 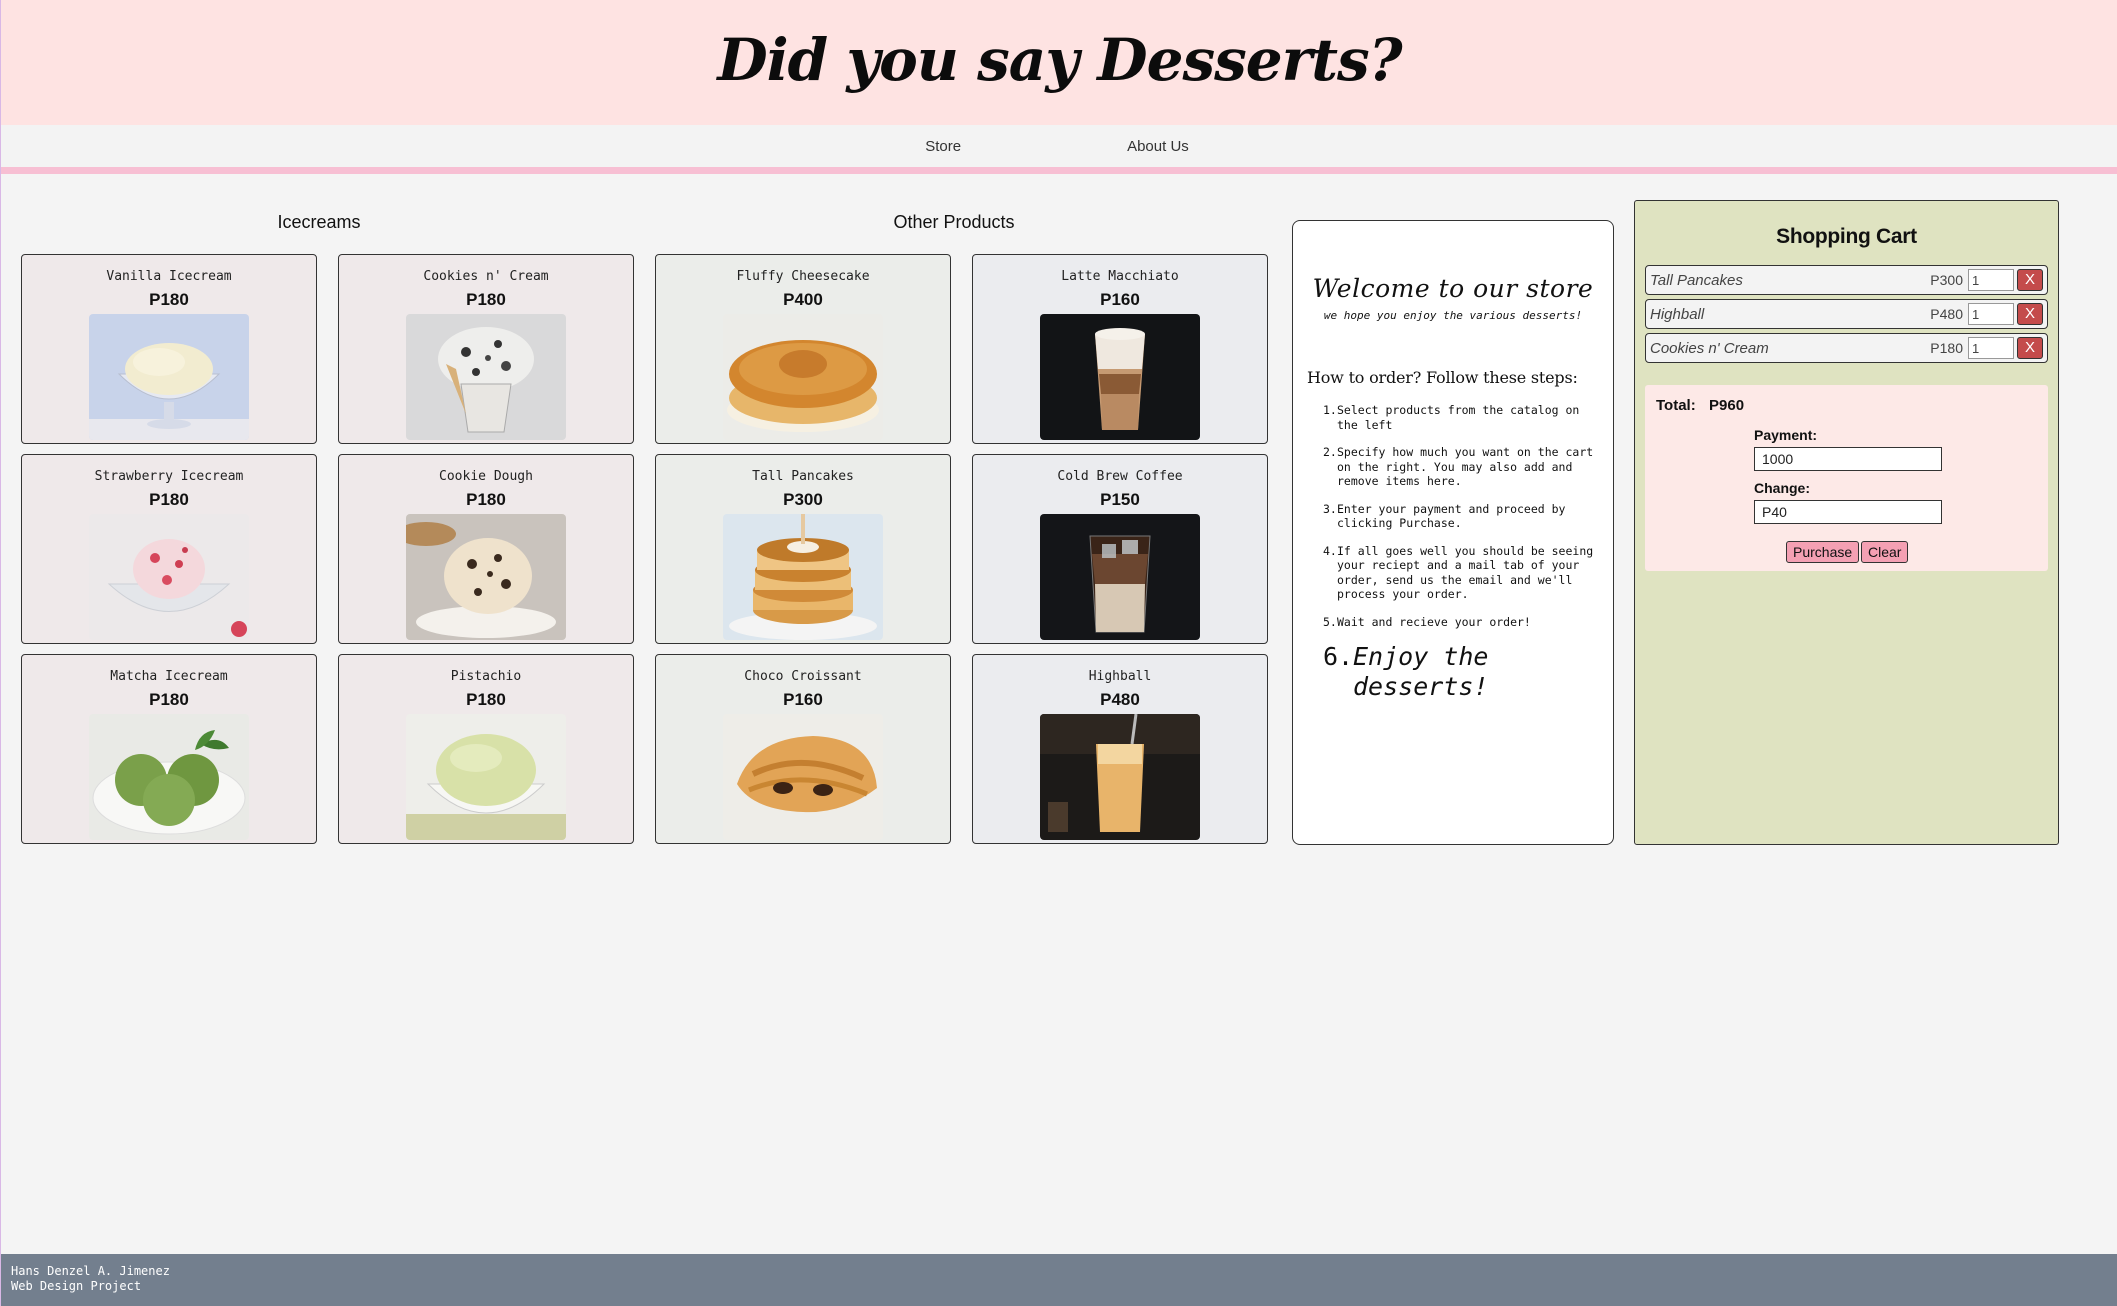 I want to click on cart-item-price: P180, so click(x=1946, y=348).